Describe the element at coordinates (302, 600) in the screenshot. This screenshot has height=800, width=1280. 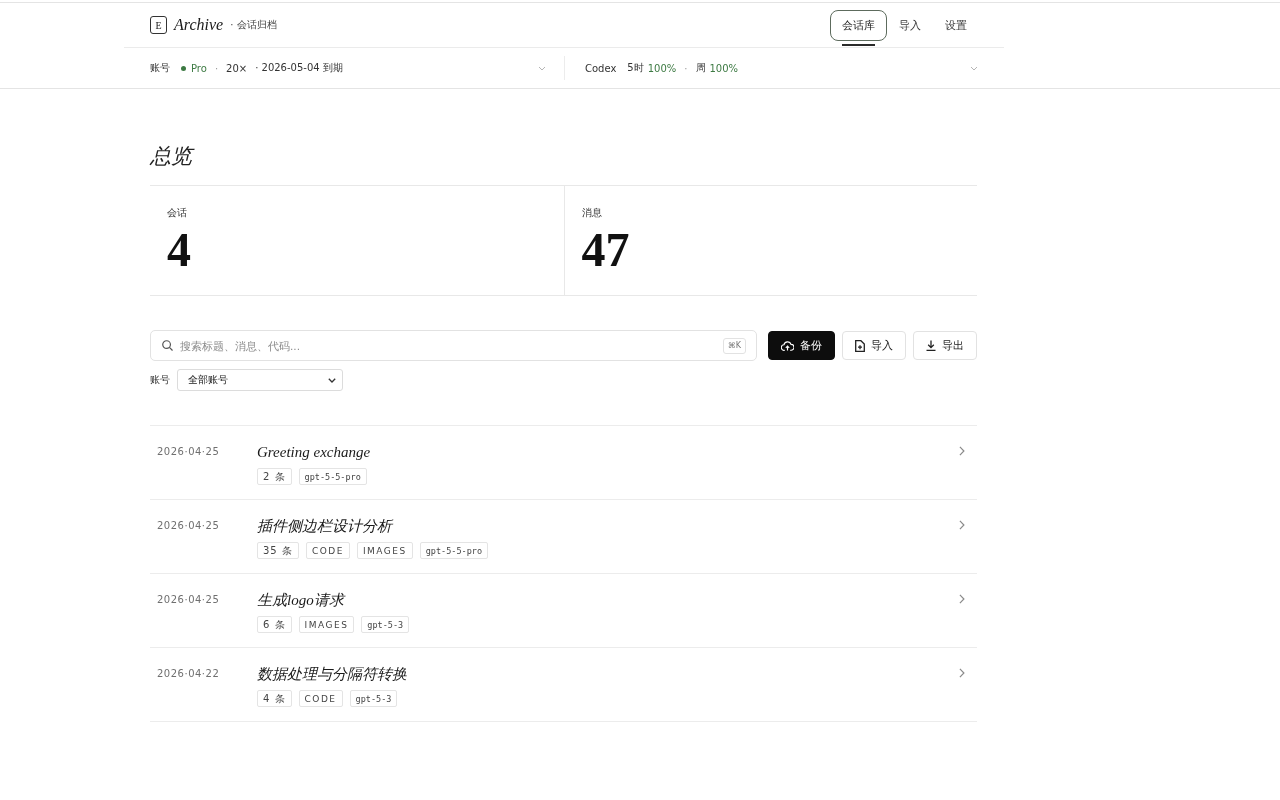
I see `conversation-title: 生成logo请求` at that location.